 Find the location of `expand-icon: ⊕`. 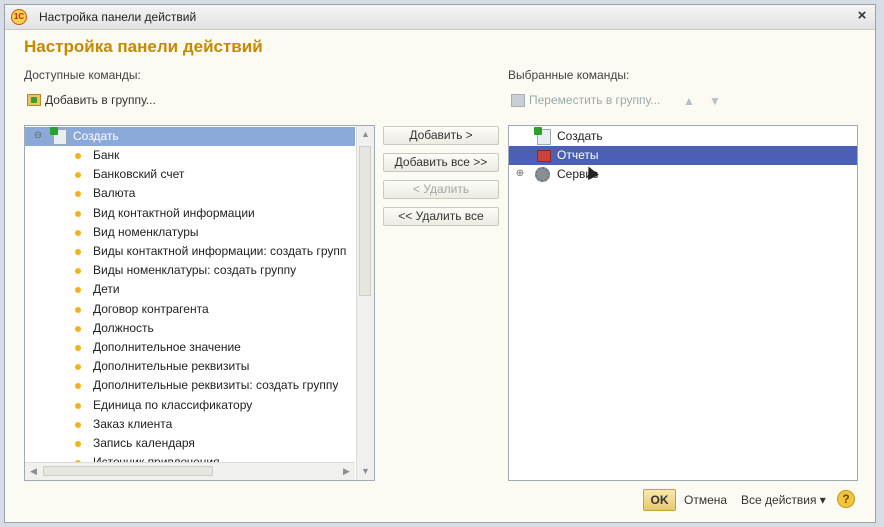

expand-icon: ⊕ is located at coordinates (520, 174).